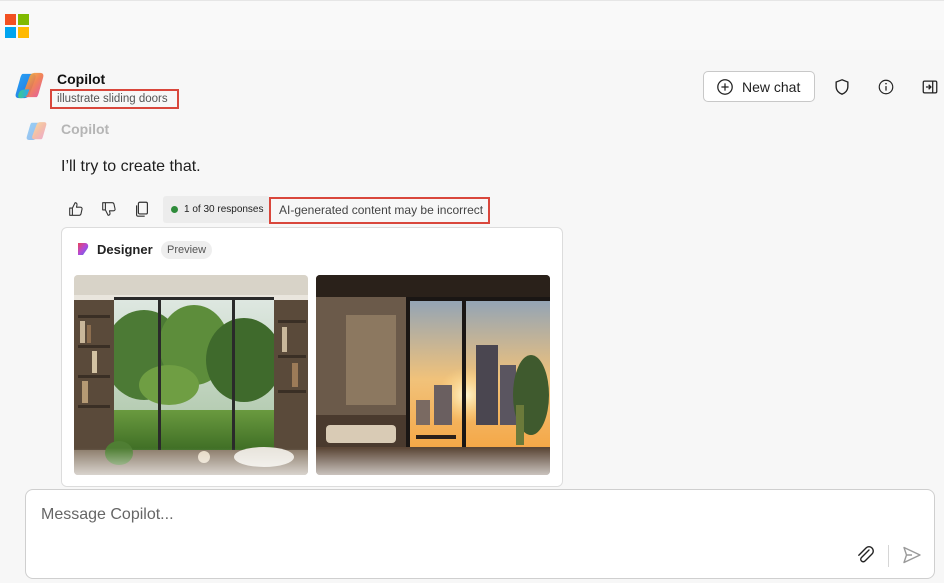 This screenshot has width=944, height=583. I want to click on message-input, so click(451, 515).